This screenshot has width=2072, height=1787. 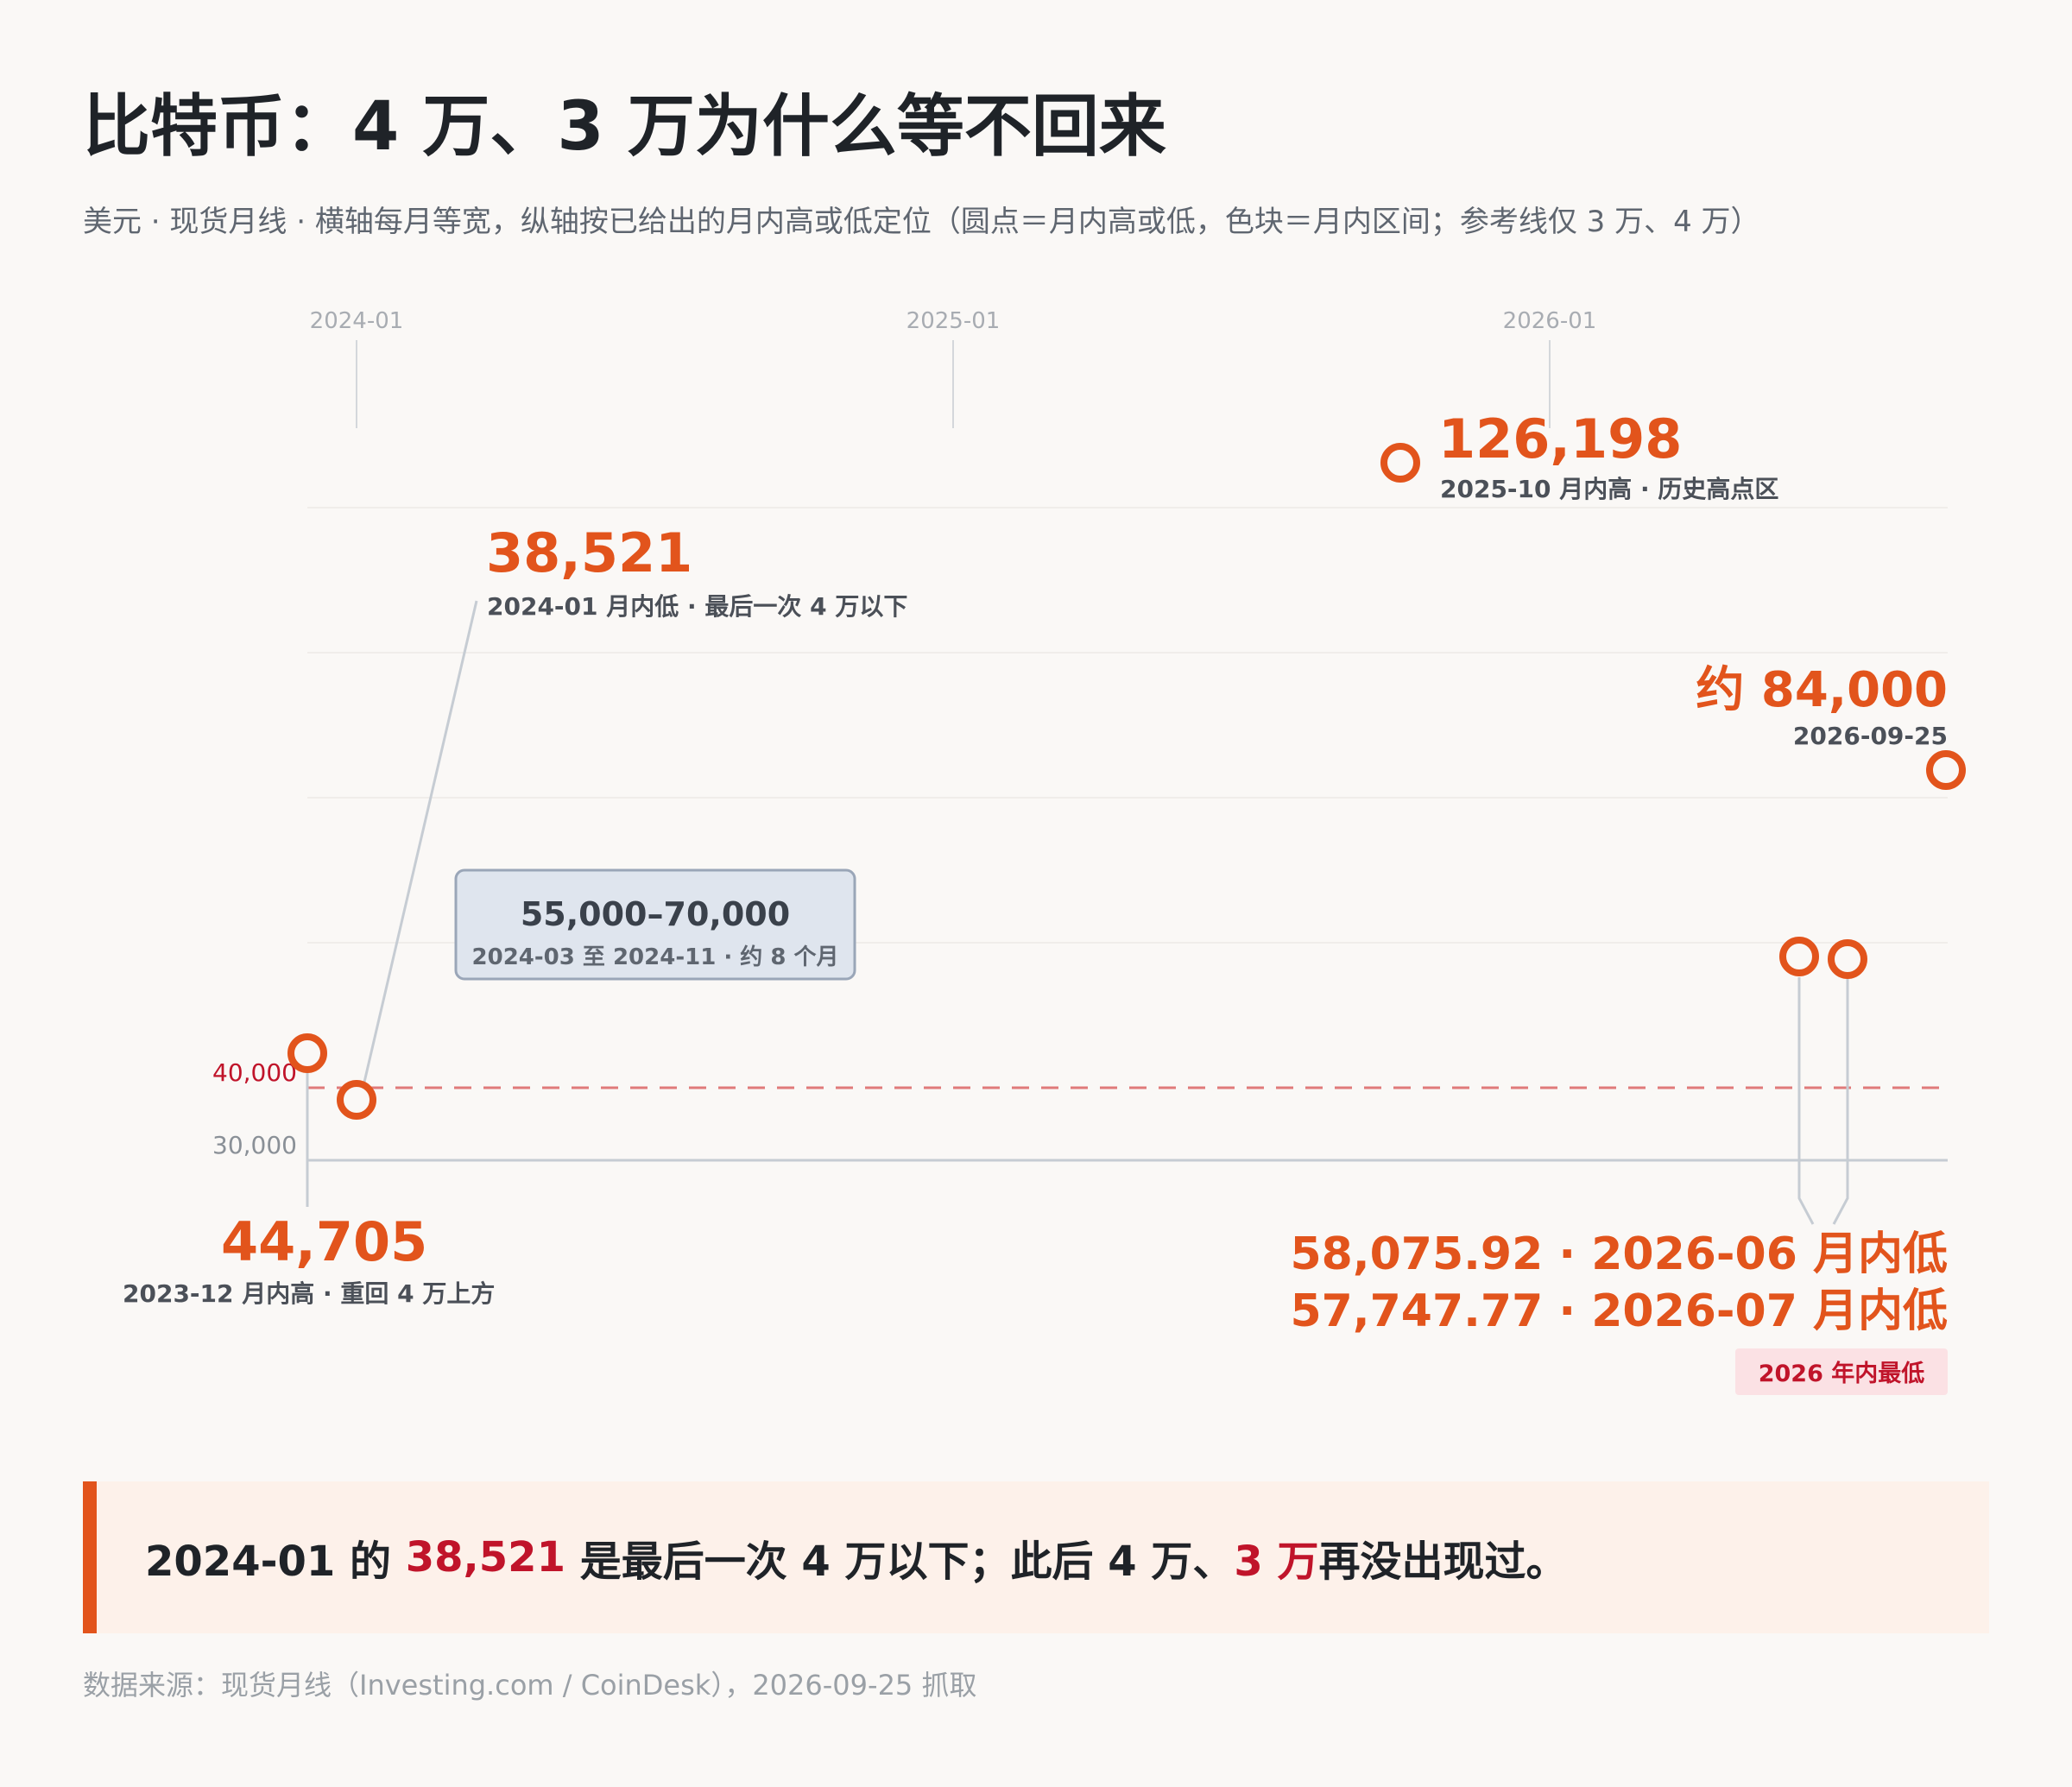 What do you see at coordinates (900, 1562) in the screenshot?
I see `callout-text-2: 是最后一次 4 万以下；此后 4 万、` at bounding box center [900, 1562].